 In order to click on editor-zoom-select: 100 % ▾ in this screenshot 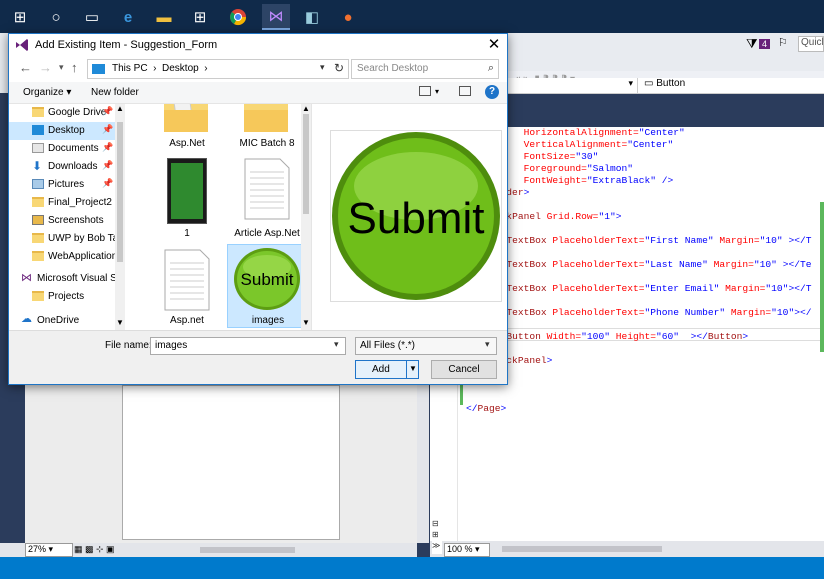, I will do `click(467, 550)`.